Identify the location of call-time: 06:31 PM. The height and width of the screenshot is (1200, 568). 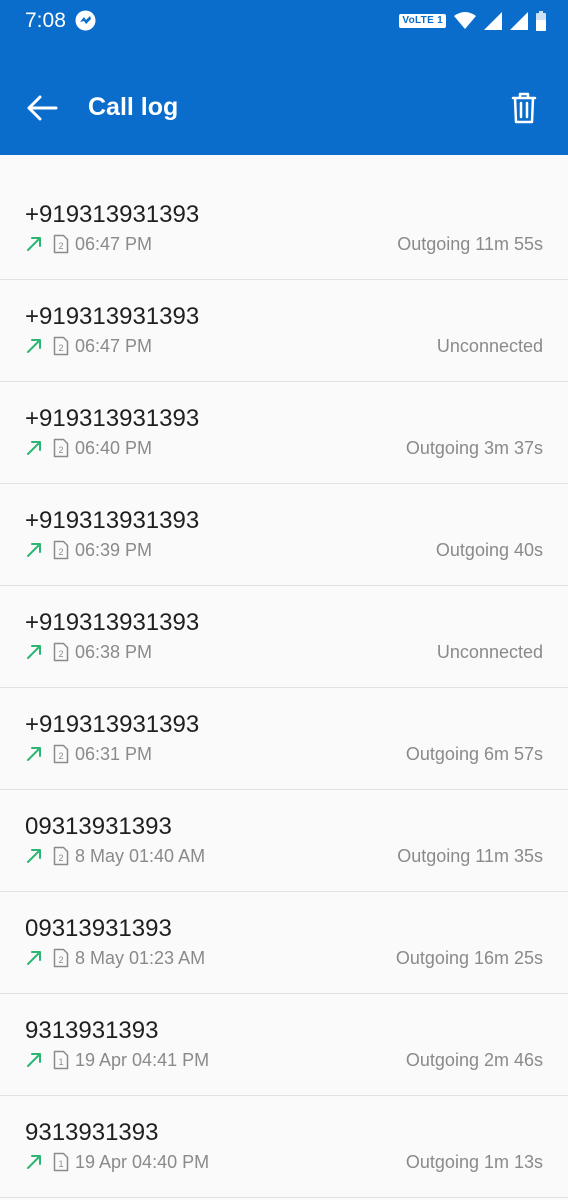
(114, 754).